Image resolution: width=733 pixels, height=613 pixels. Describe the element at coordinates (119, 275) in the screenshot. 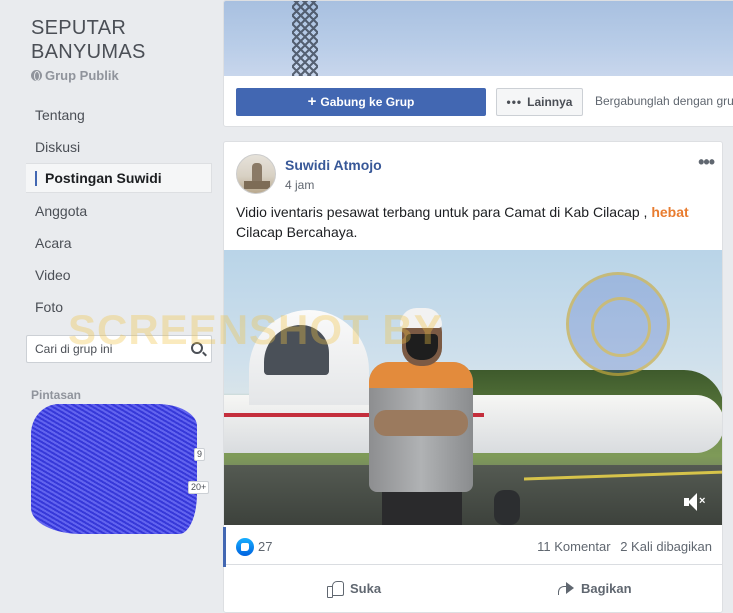

I see `nav-item-video: Video` at that location.